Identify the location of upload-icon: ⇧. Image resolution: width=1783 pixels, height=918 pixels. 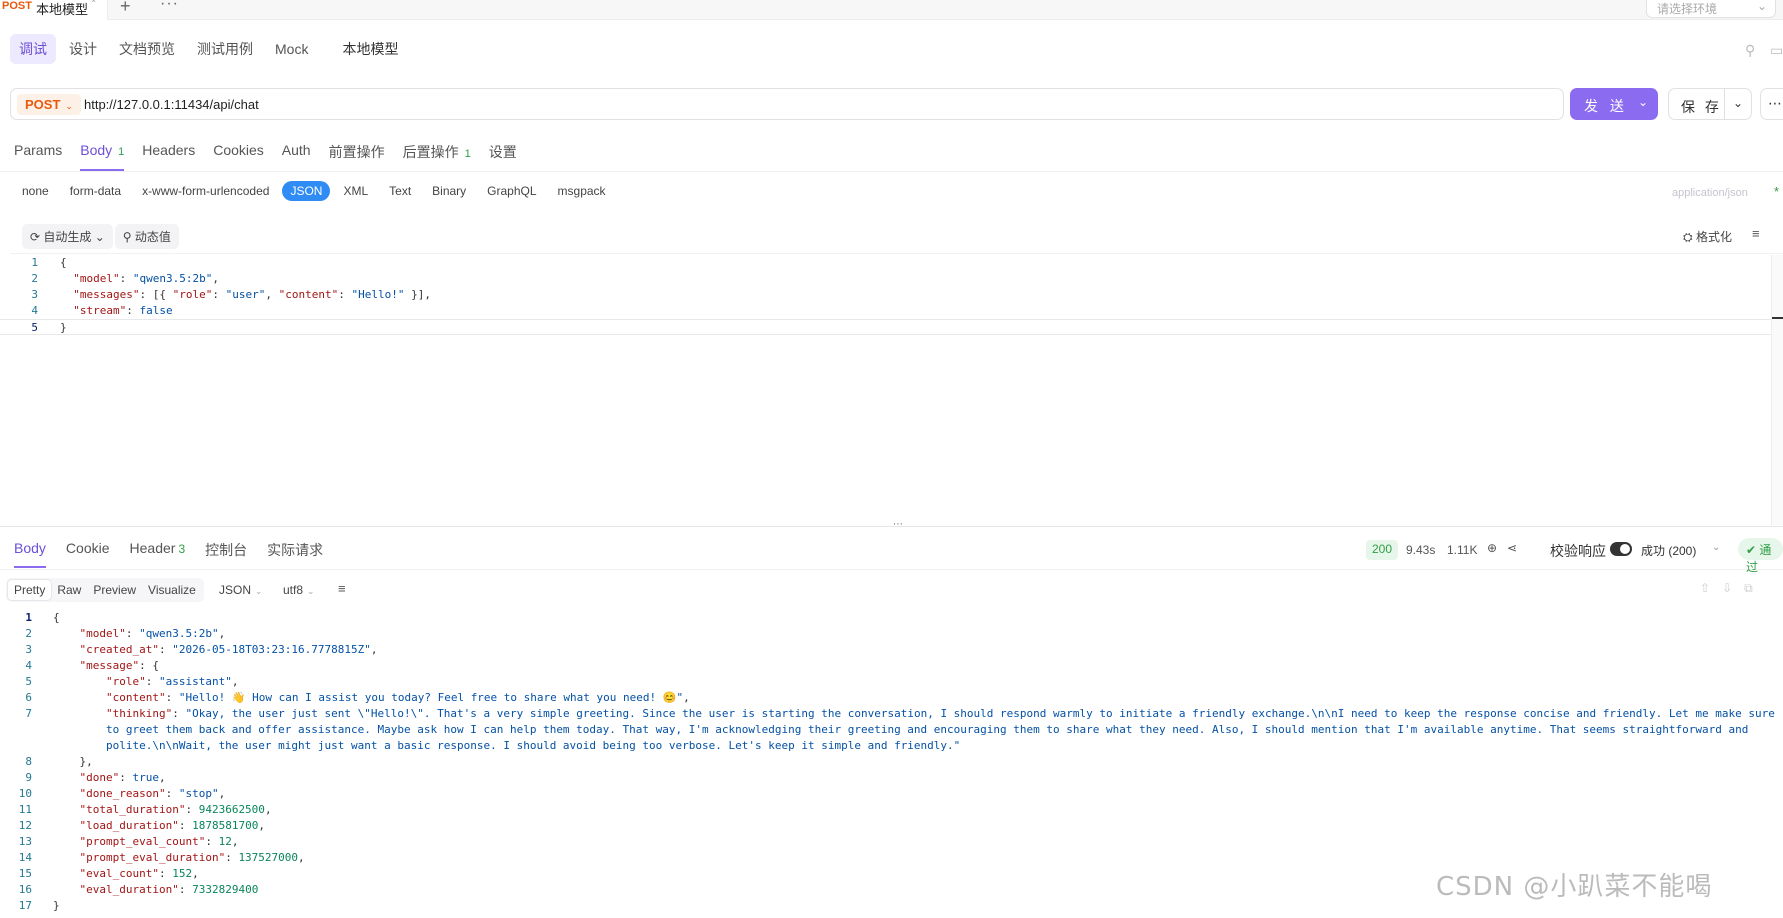
(1711, 588).